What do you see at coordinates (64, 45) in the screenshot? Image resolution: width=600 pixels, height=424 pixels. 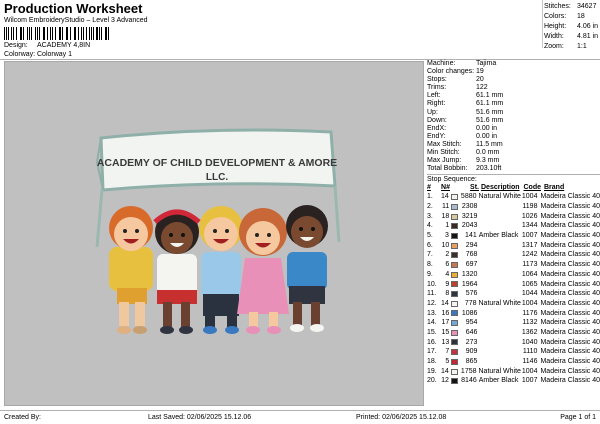 I see `design-value: ACADEMY 4,8IN` at bounding box center [64, 45].